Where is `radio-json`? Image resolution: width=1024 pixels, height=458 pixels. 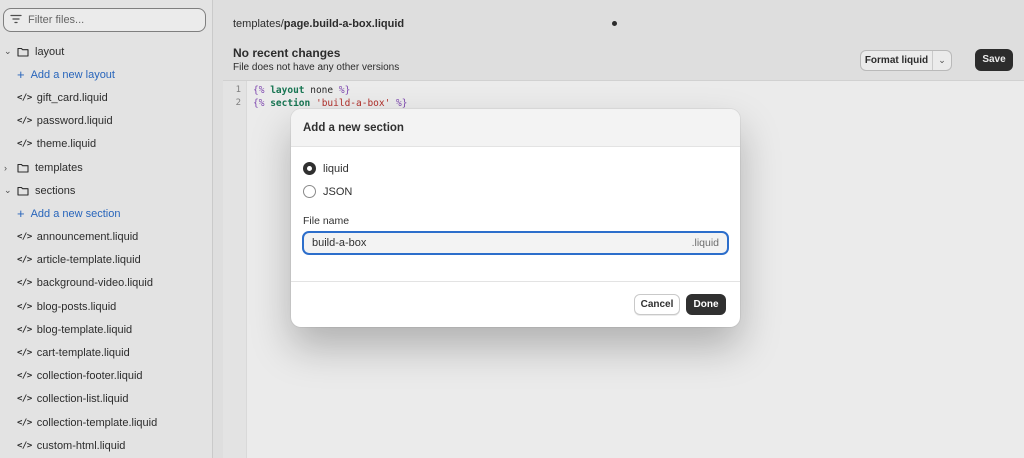 radio-json is located at coordinates (309, 191).